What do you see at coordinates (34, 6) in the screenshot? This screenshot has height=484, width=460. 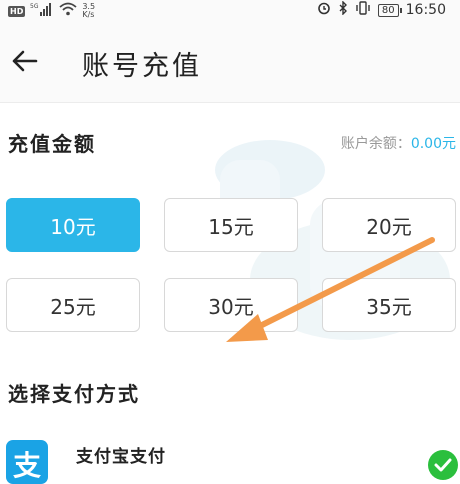 I see `signal-type-label: 5G` at bounding box center [34, 6].